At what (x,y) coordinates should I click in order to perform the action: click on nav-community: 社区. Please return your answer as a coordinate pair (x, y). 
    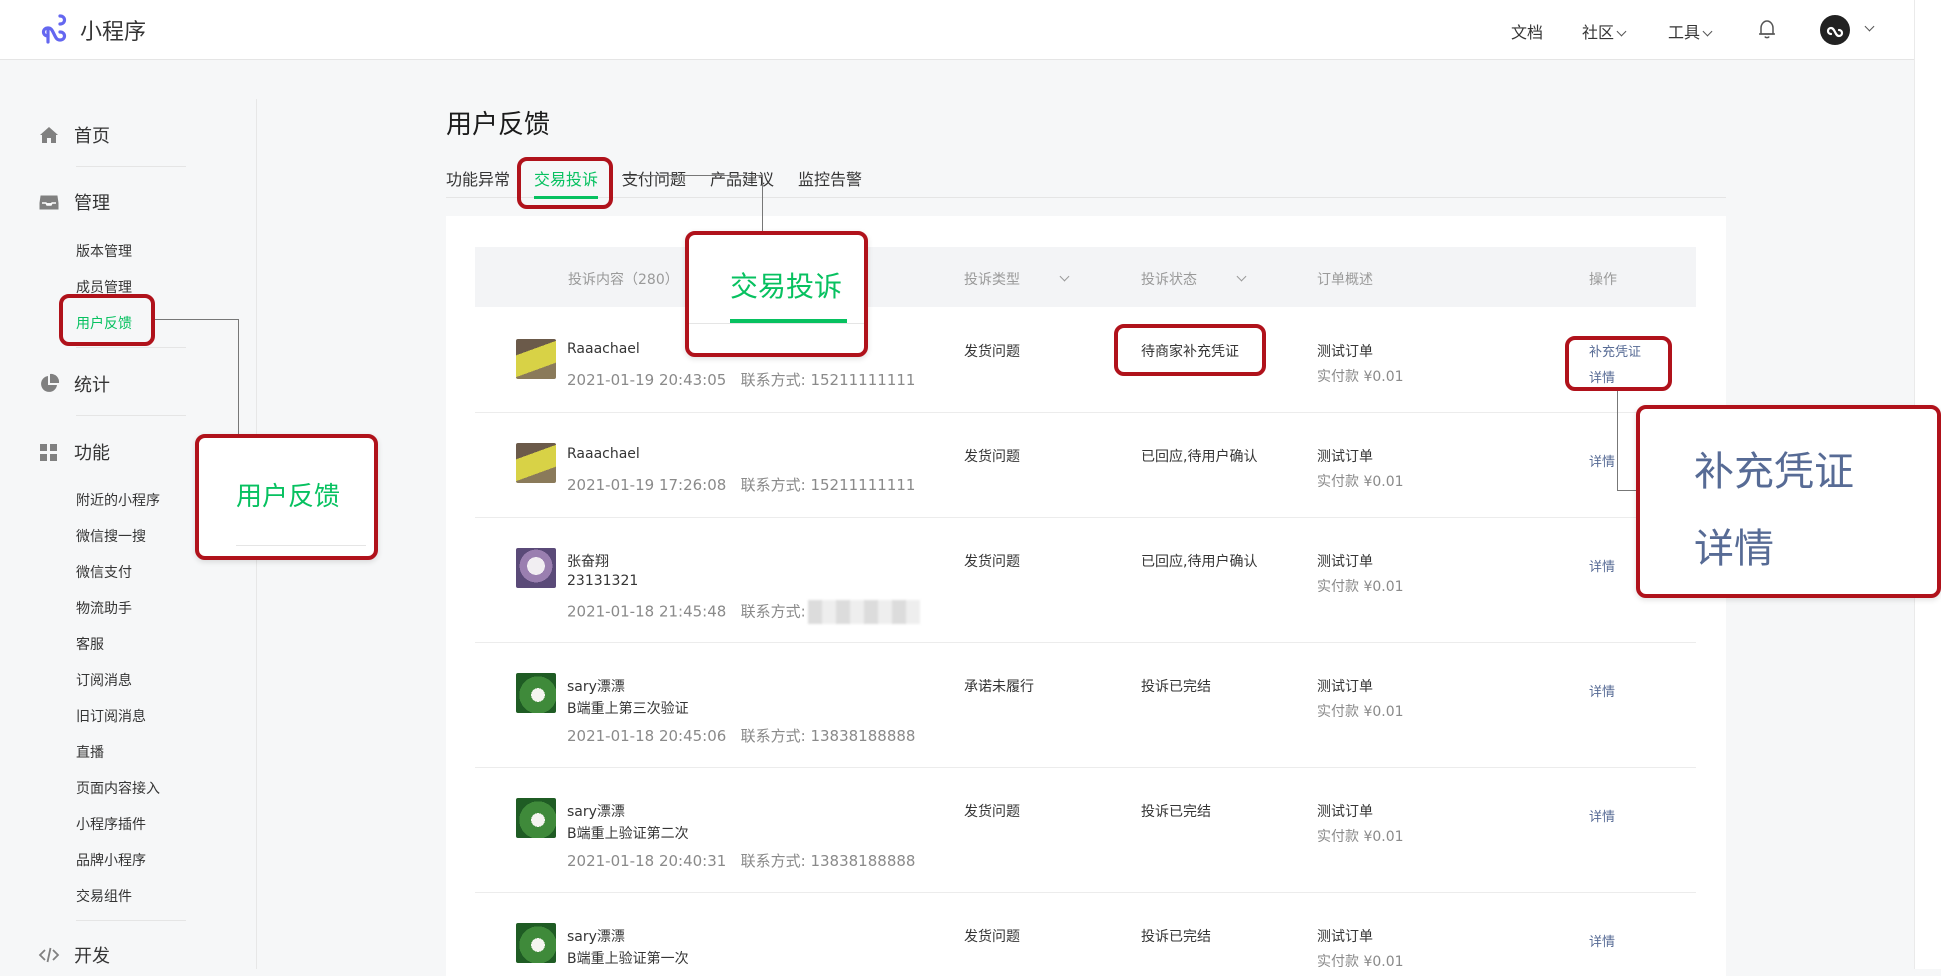
    Looking at the image, I should click on (1604, 31).